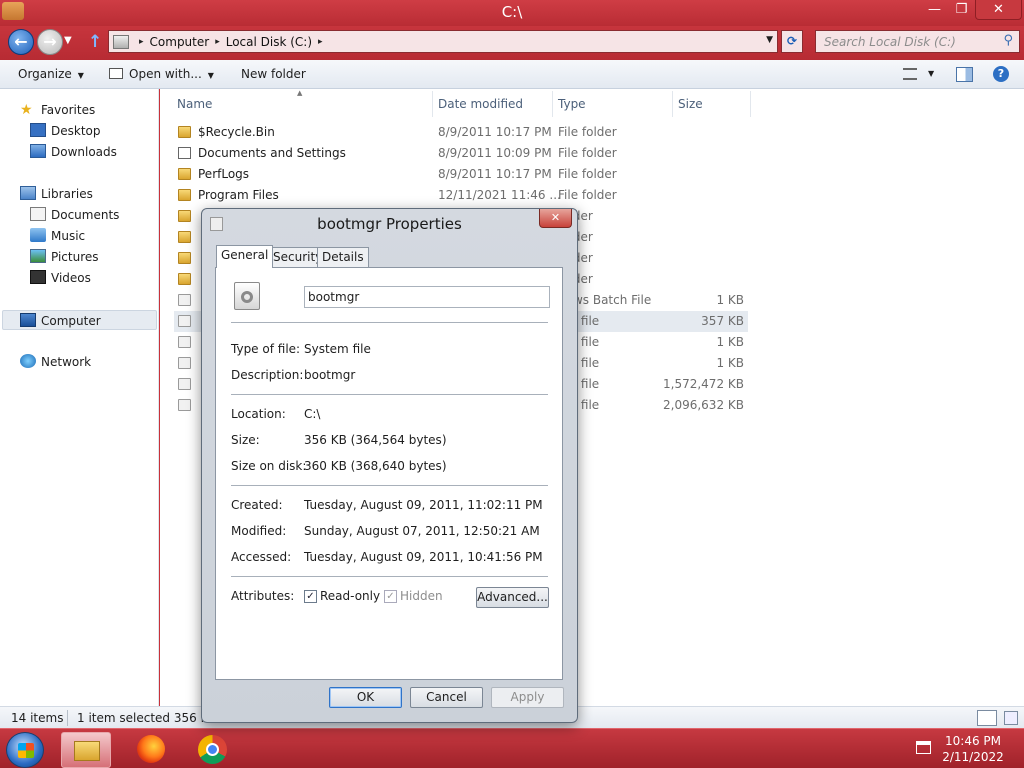 This screenshot has height=768, width=1024. Describe the element at coordinates (64, 257) in the screenshot. I see `nav-pictures: Pictures` at that location.